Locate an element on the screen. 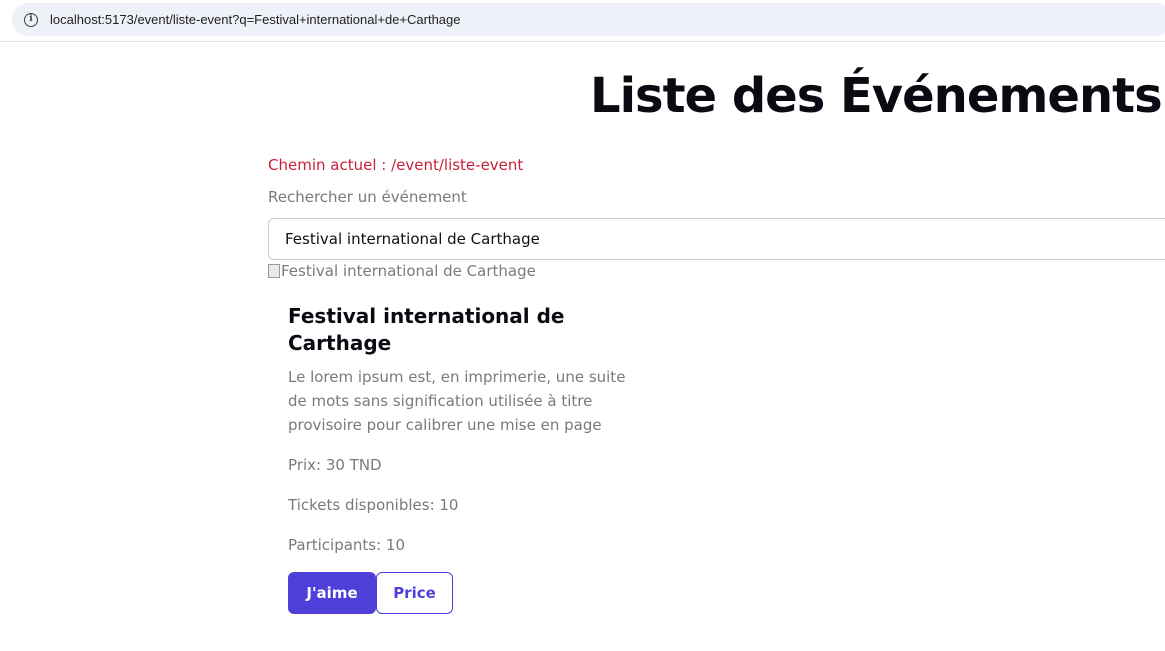 The height and width of the screenshot is (651, 1165). event-price: Prix: 30 TND is located at coordinates (335, 465).